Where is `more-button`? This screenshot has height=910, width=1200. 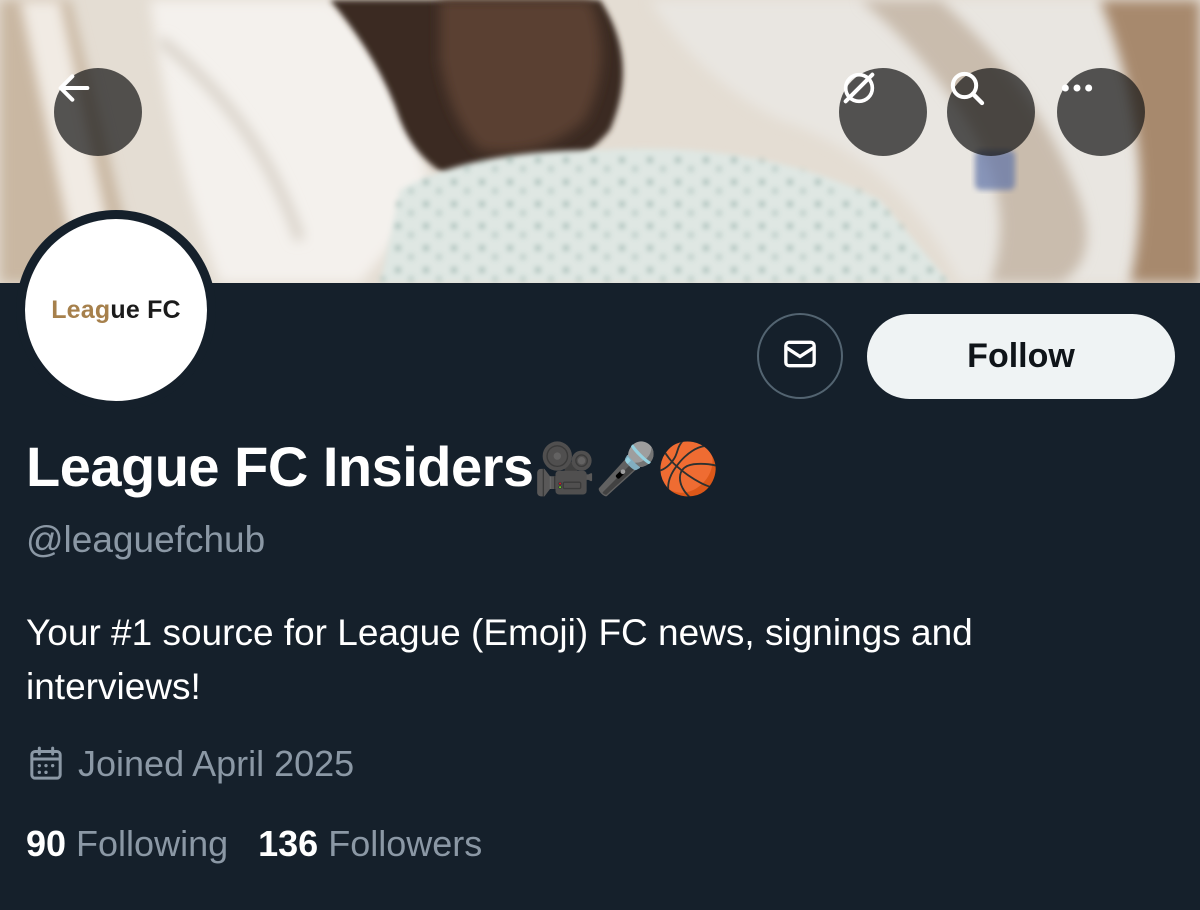
more-button is located at coordinates (1101, 112).